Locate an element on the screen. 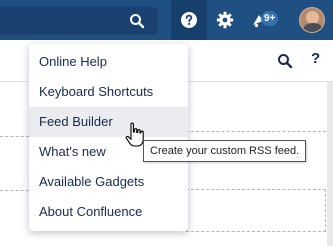 This screenshot has width=333, height=246. tooltip: Create your custom RSS feed. is located at coordinates (225, 151).